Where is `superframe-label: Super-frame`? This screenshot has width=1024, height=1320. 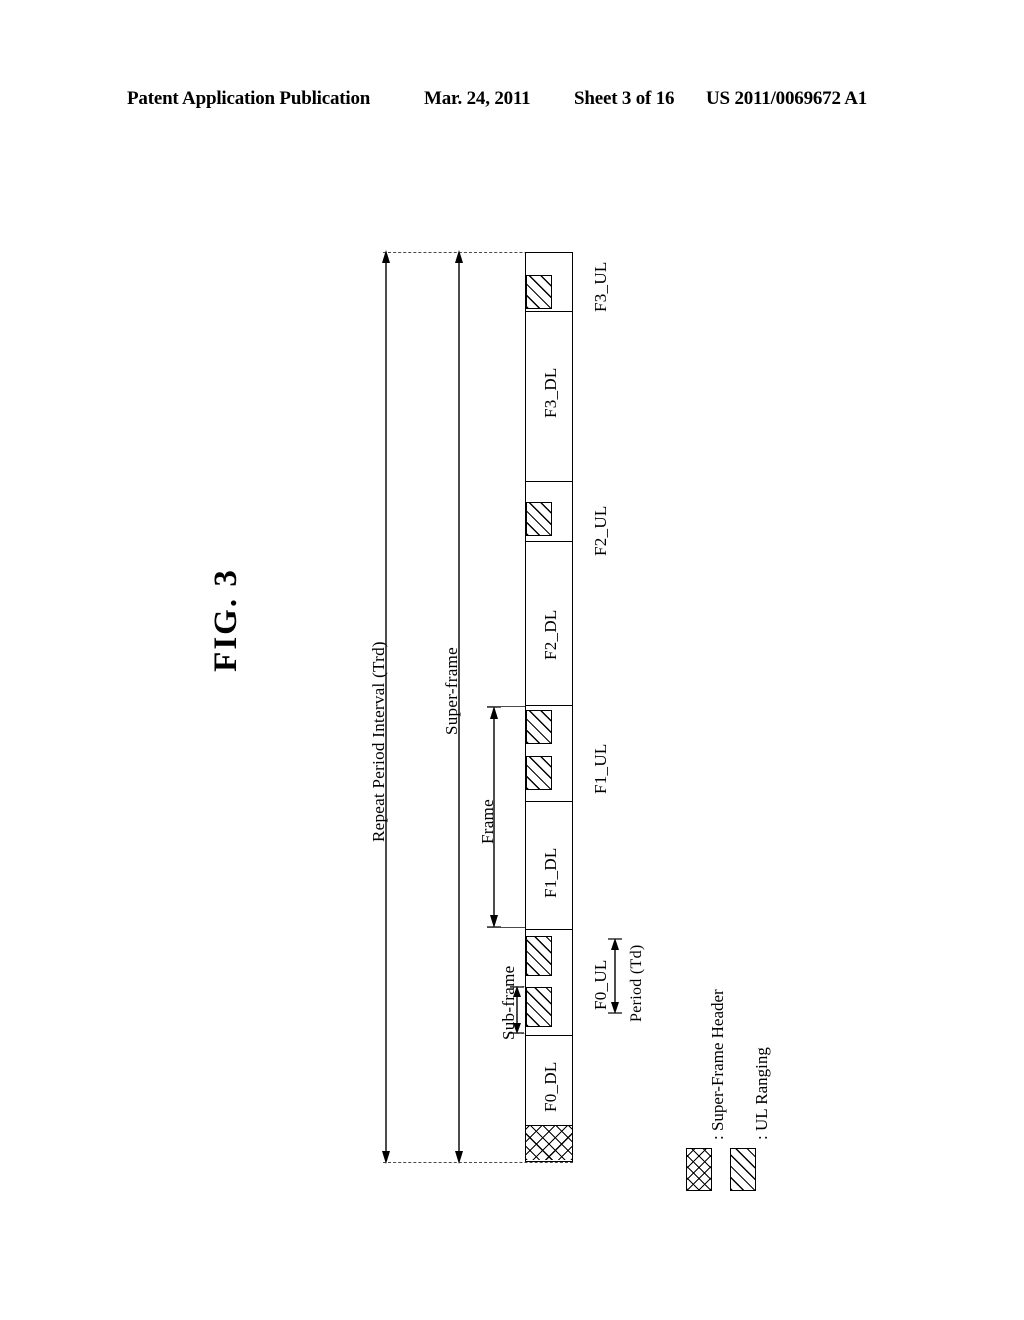 superframe-label: Super-frame is located at coordinates (451, 691).